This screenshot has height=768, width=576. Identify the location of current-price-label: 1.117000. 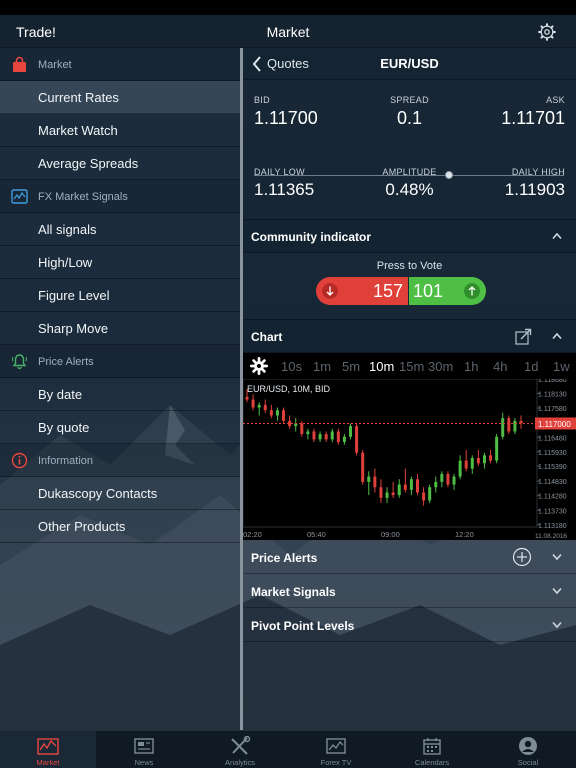
(554, 424).